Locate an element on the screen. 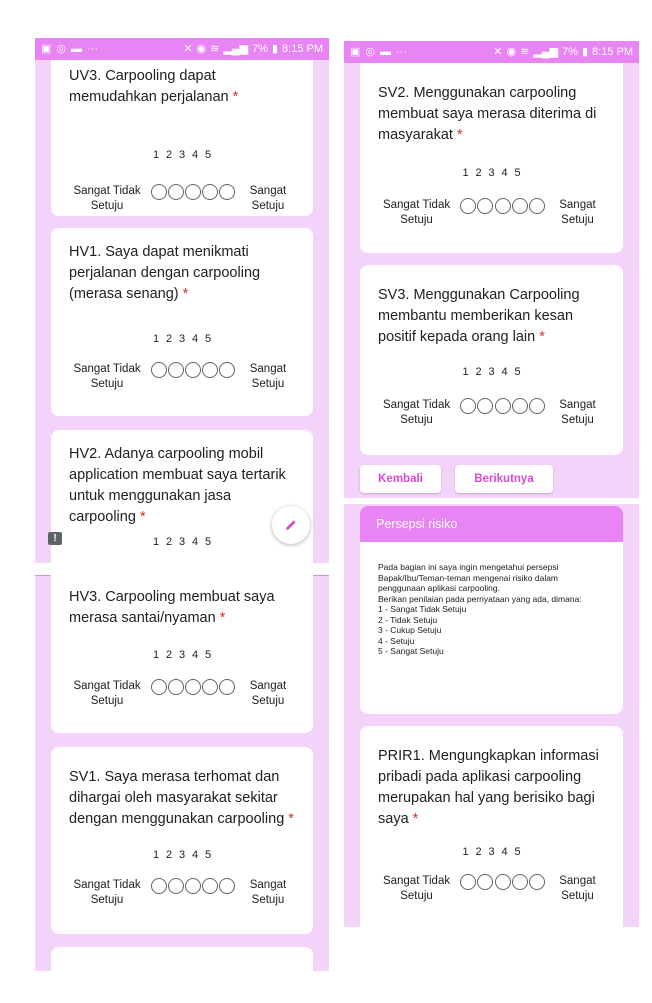 The height and width of the screenshot is (1003, 652). next-button: Berikutnya is located at coordinates (504, 479).